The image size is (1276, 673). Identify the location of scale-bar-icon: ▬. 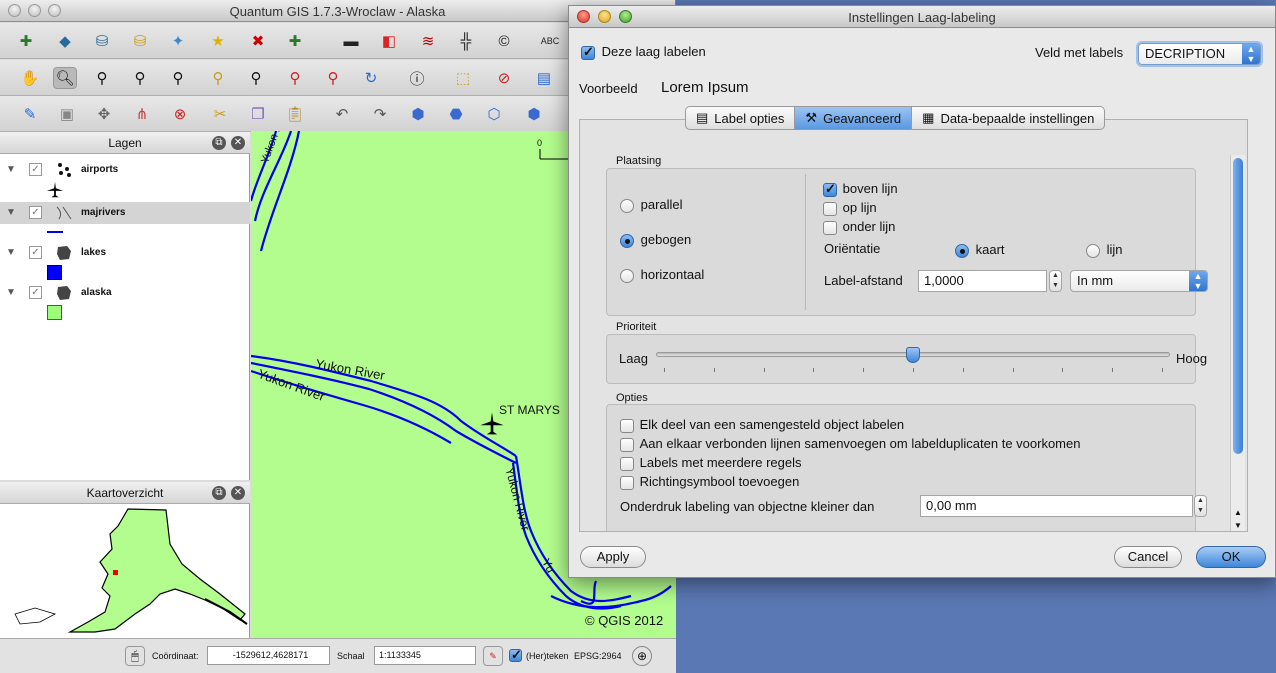
(351, 41).